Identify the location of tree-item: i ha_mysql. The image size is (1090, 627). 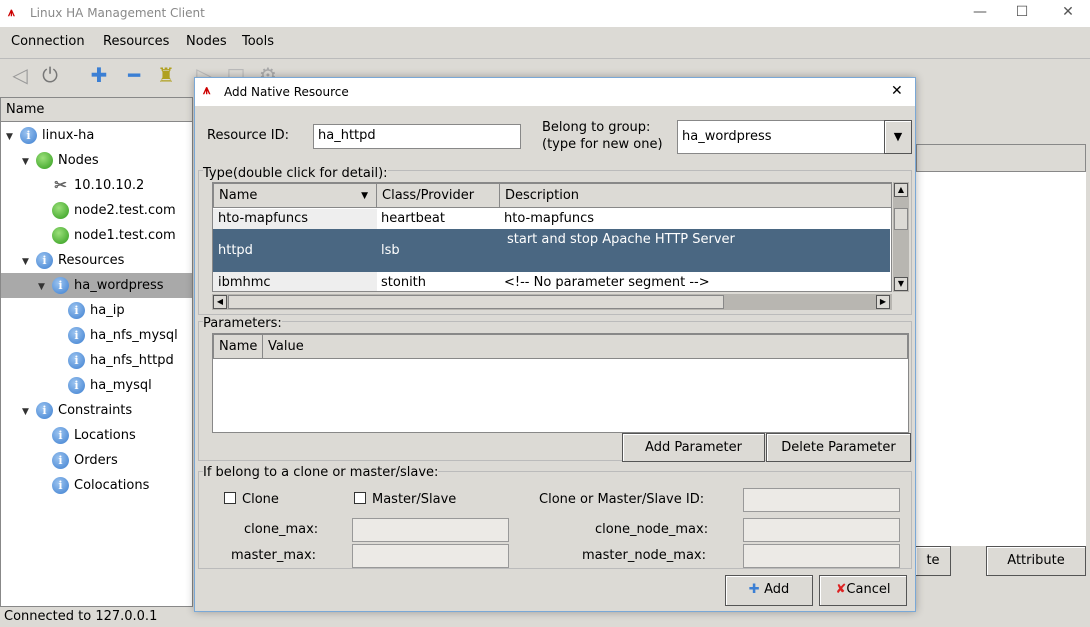
(96, 385).